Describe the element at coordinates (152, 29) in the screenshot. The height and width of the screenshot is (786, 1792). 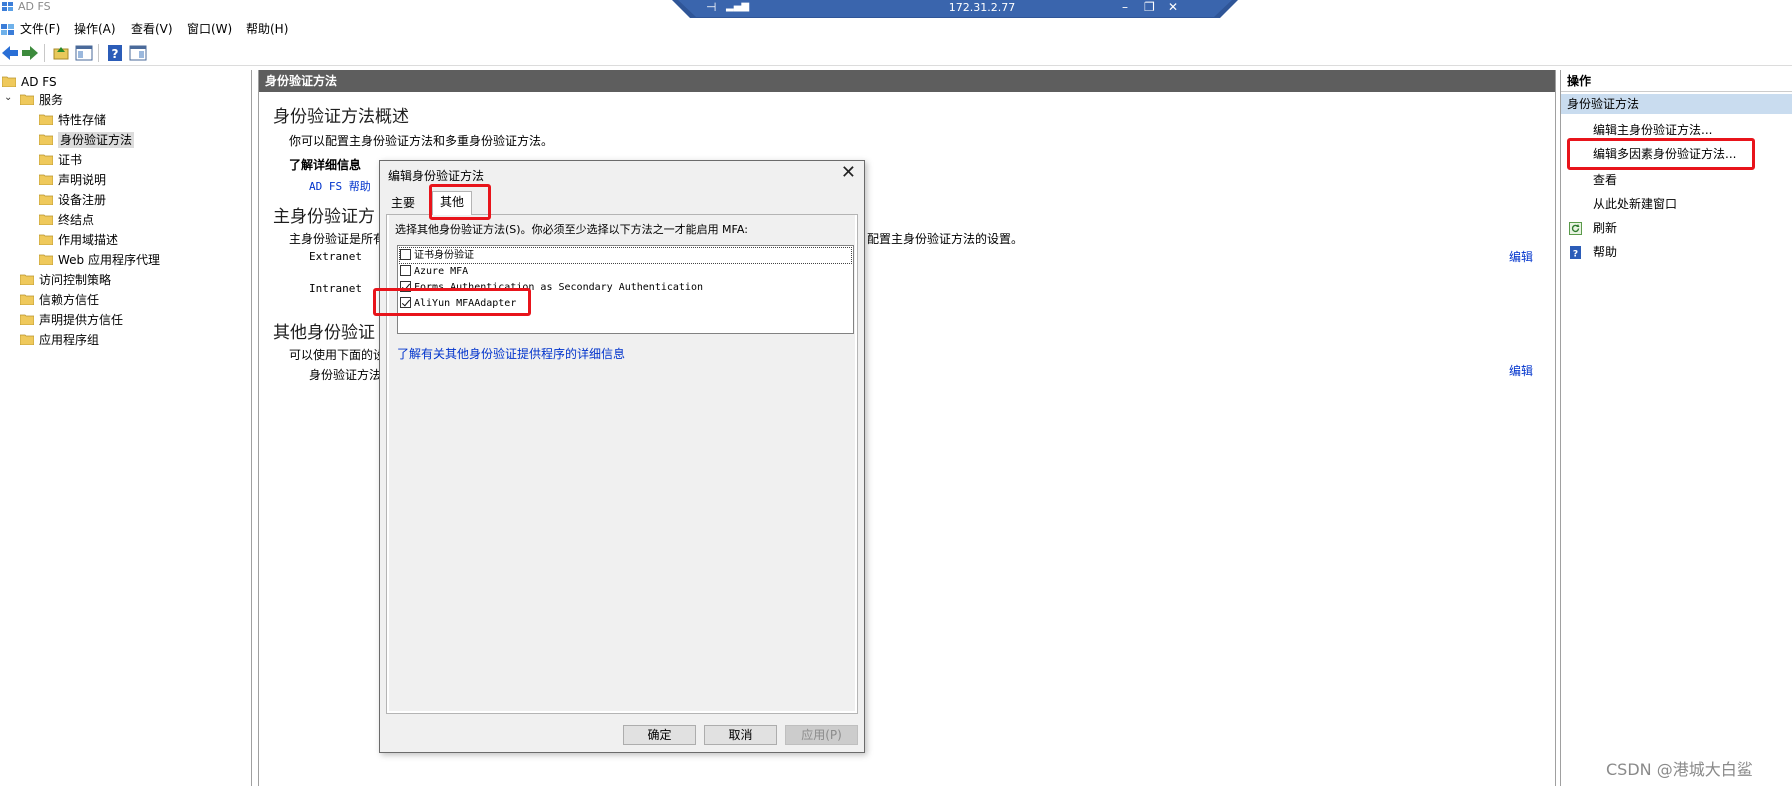
I see `menu-view: 查看(V)` at that location.